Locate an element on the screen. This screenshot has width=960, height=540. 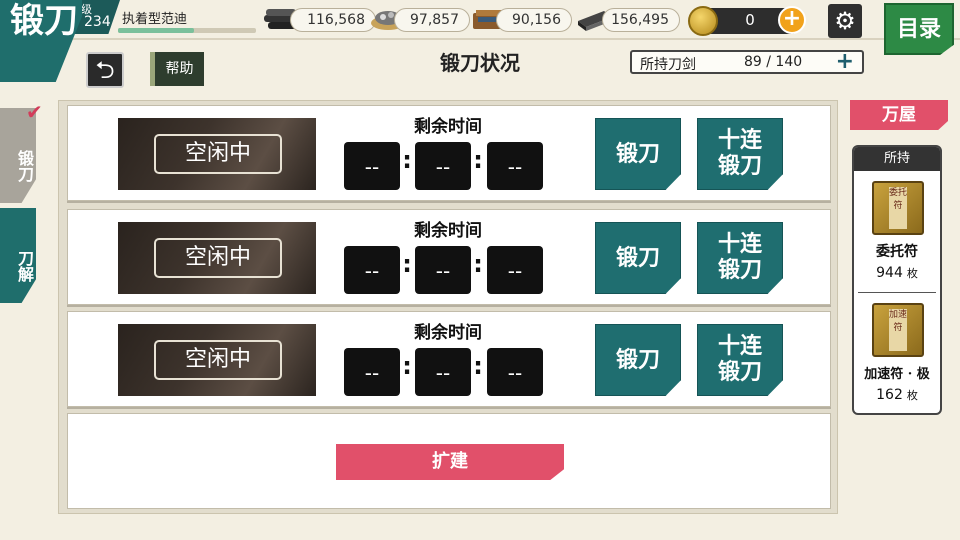
tab-dismantle: 刀解 is located at coordinates (18, 255).